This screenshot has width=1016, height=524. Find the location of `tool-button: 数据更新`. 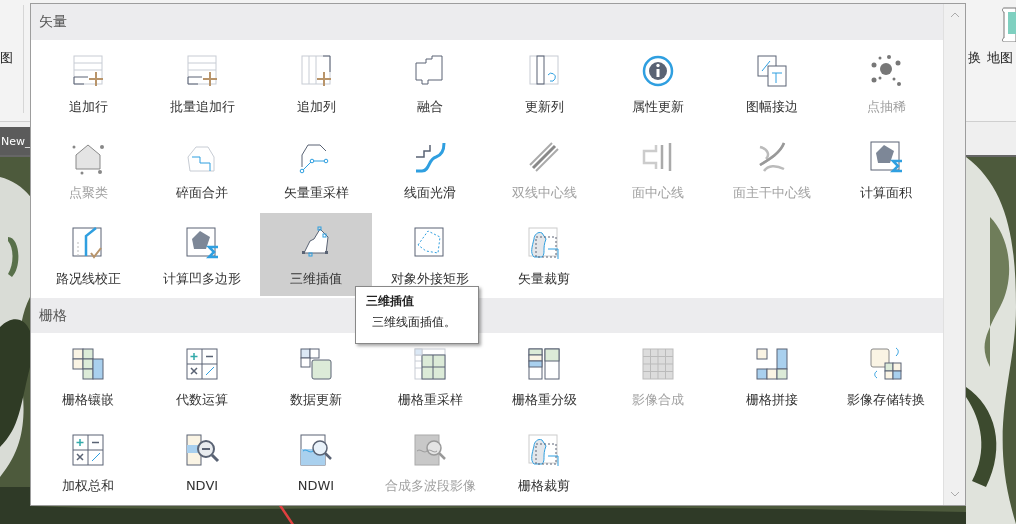

tool-button: 数据更新 is located at coordinates (316, 375).